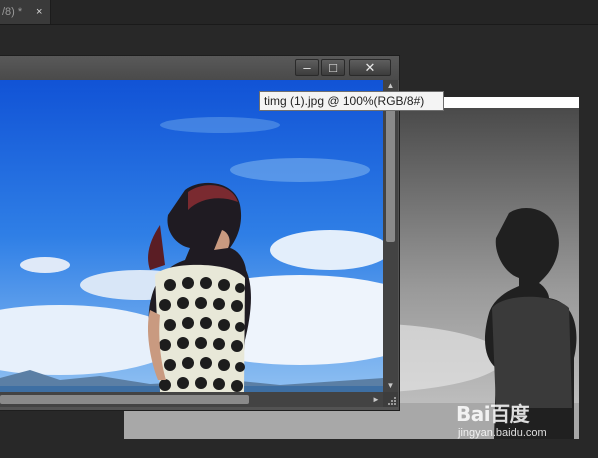 This screenshot has width=598, height=458. What do you see at coordinates (299, 12) in the screenshot?
I see `document-tab-bar: /8) * ×` at bounding box center [299, 12].